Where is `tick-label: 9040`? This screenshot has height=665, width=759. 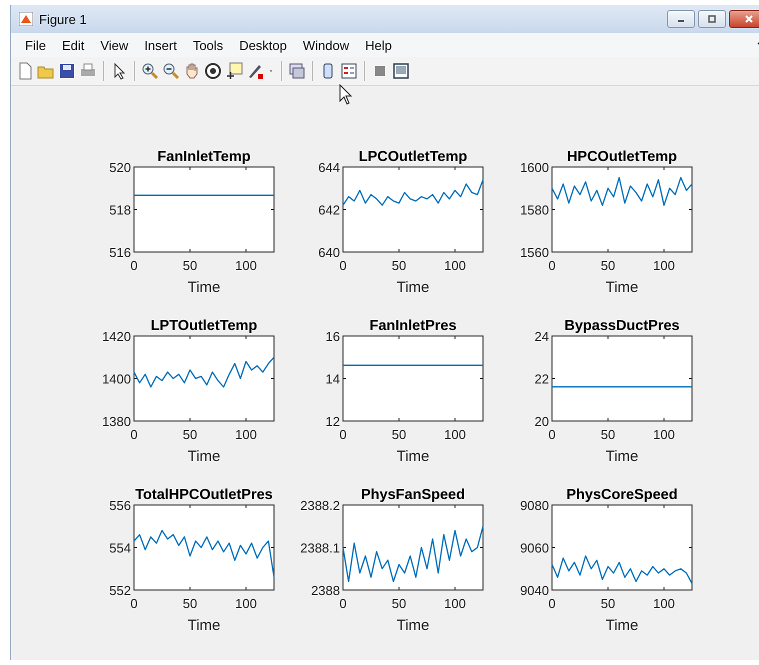 tick-label: 9040 is located at coordinates (534, 590).